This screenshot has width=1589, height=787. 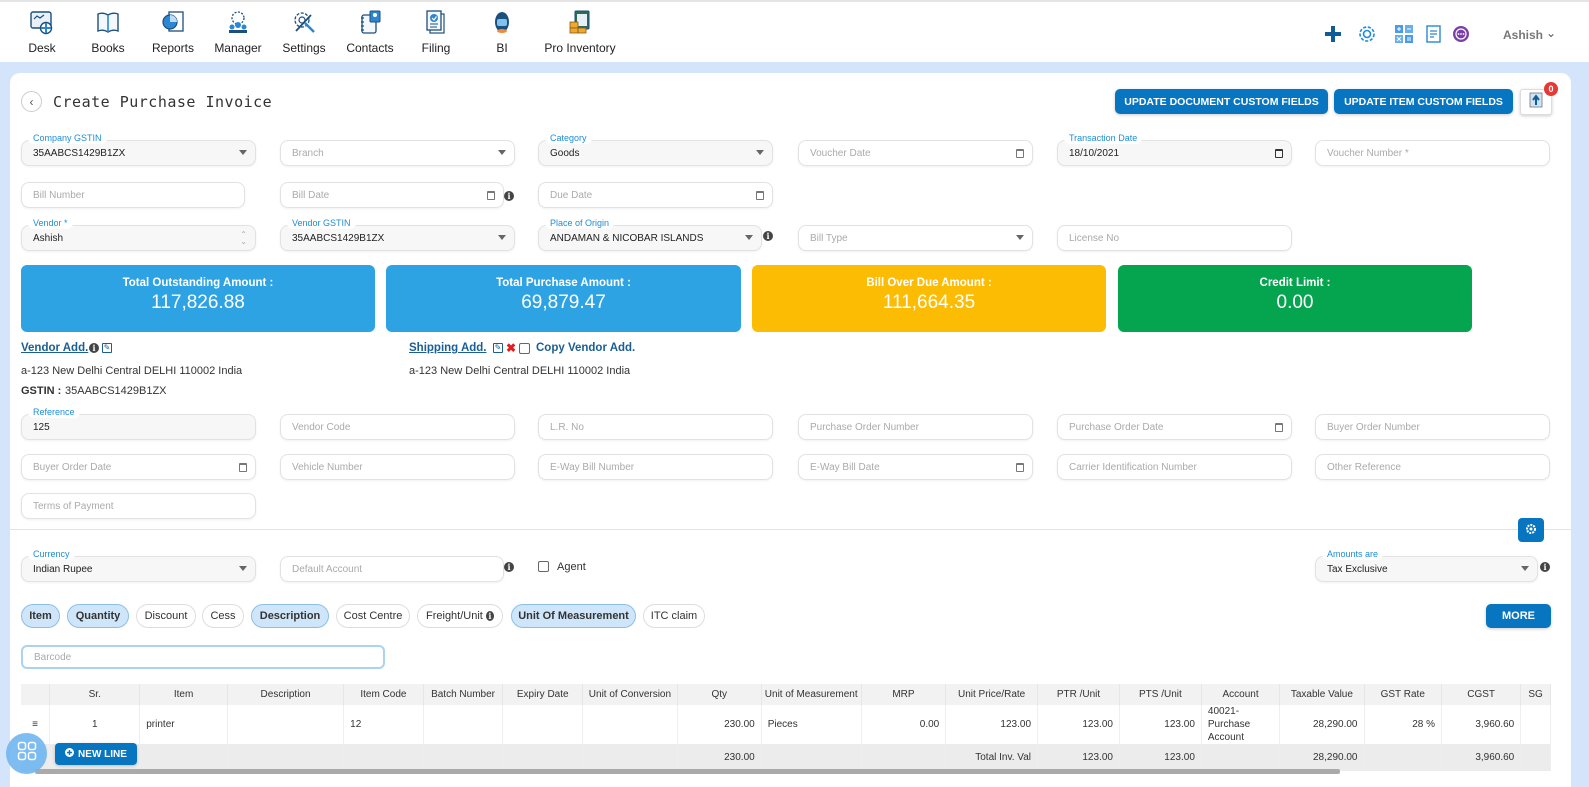 What do you see at coordinates (1523, 35) in the screenshot?
I see `user-name: Ashish` at bounding box center [1523, 35].